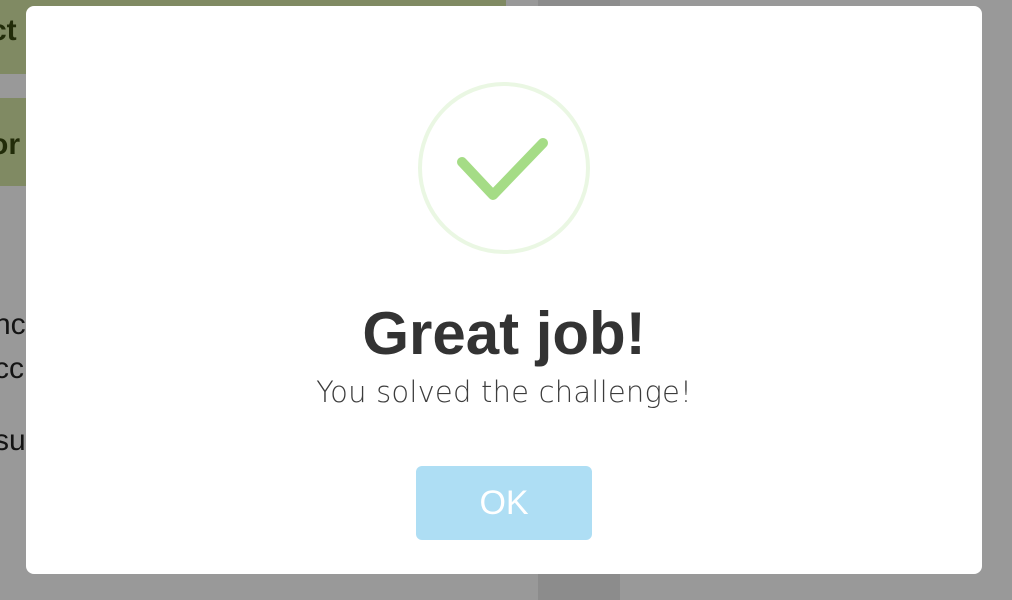 The image size is (1012, 600). What do you see at coordinates (504, 503) in the screenshot?
I see `ok-button: OK` at bounding box center [504, 503].